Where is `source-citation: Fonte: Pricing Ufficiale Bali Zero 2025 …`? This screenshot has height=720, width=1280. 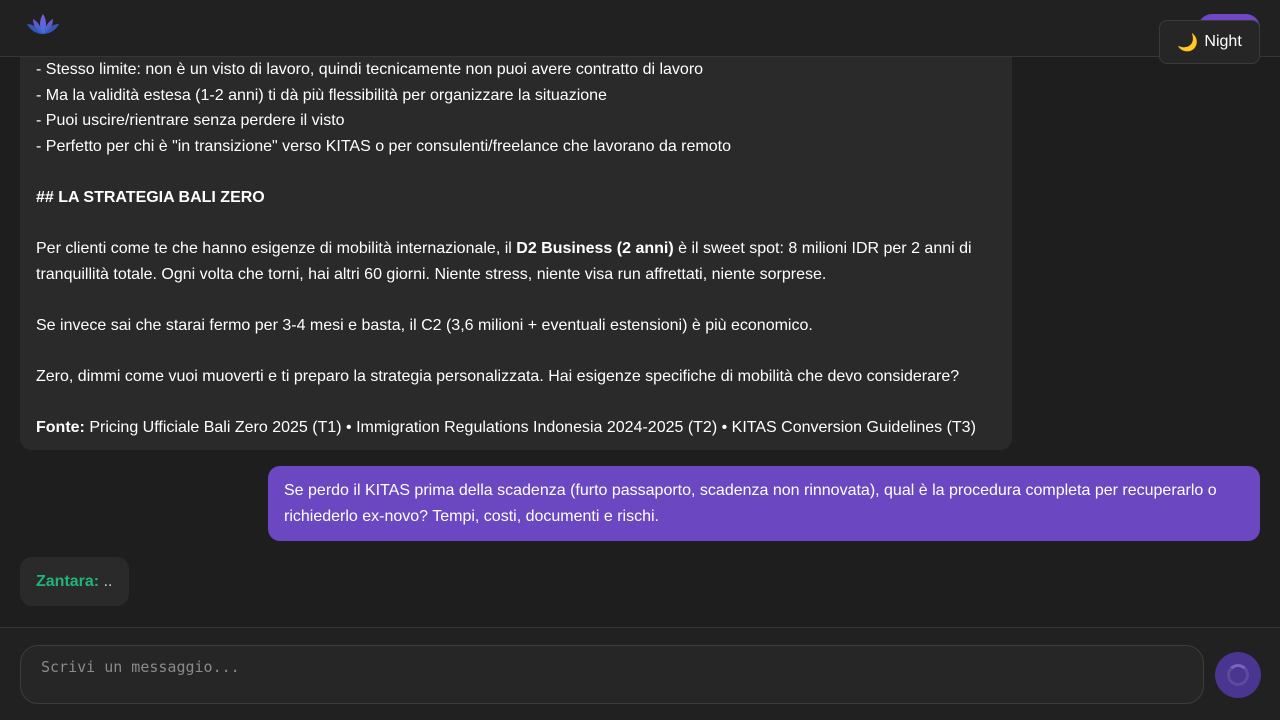
source-citation: Fonte: Pricing Ufficiale Bali Zero 2025 … is located at coordinates (506, 428).